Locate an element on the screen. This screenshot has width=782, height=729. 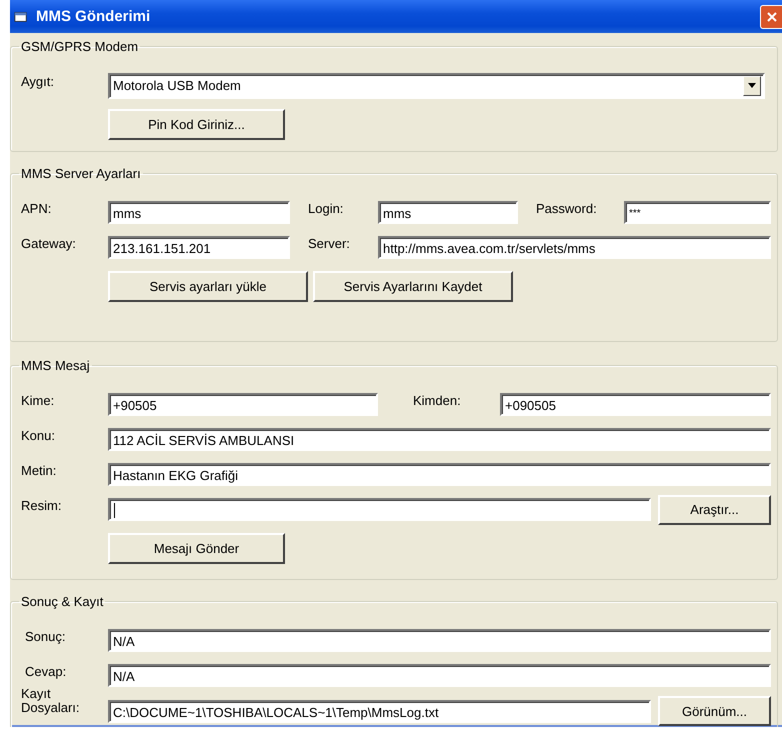
send-button: Mesajı Gönder is located at coordinates (196, 548).